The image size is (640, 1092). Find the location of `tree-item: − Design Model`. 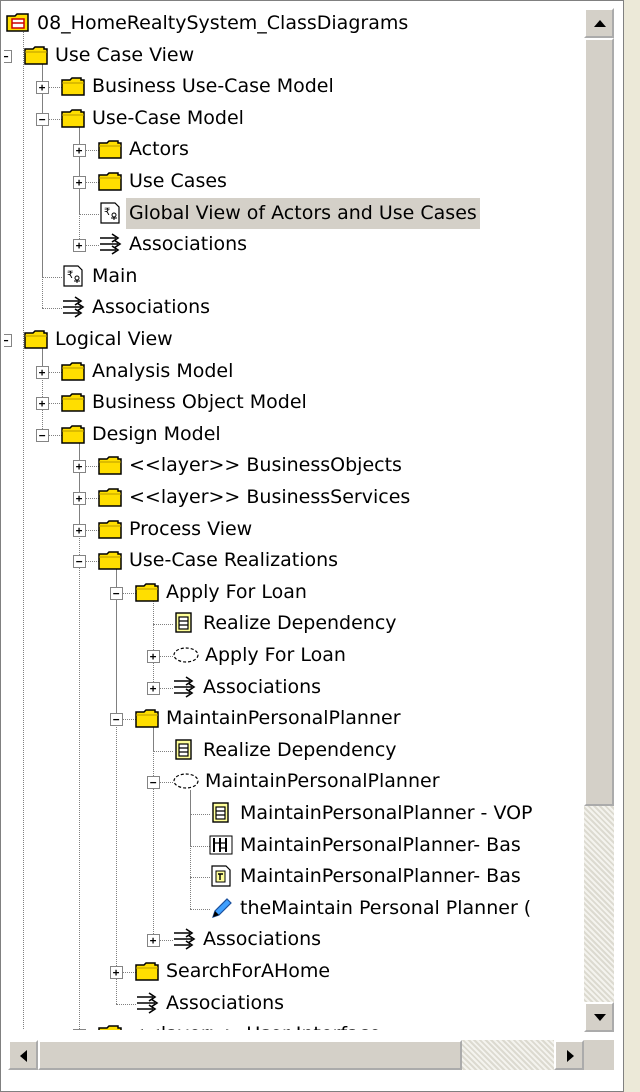

tree-item: − Design Model is located at coordinates (292, 434).